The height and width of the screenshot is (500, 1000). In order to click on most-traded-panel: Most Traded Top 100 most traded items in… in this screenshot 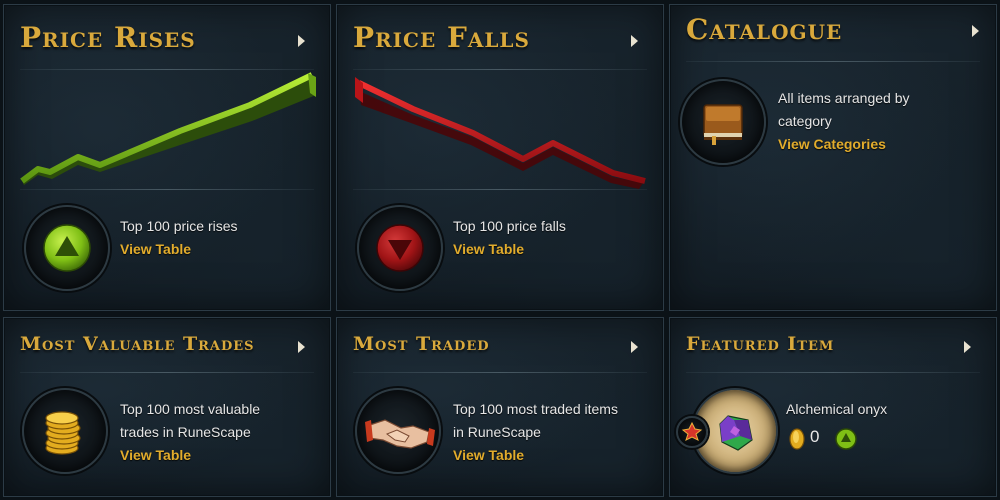, I will do `click(500, 407)`.